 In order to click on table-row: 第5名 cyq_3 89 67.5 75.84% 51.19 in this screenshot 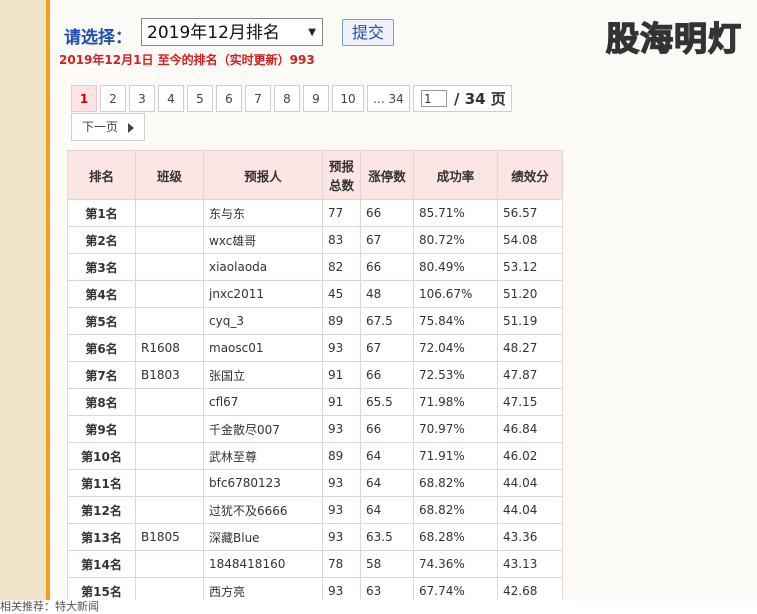, I will do `click(315, 321)`.